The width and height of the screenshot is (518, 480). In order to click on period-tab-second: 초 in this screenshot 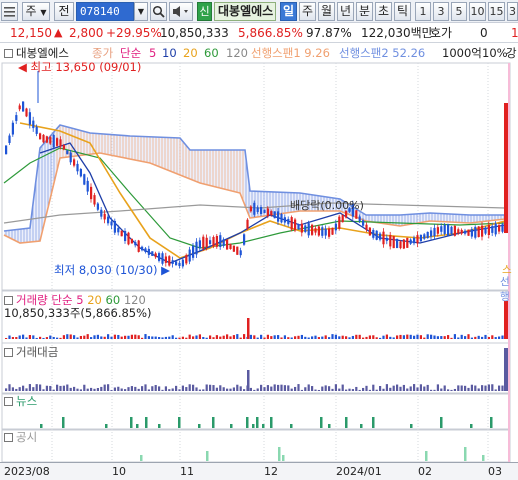, I will do `click(383, 11)`.